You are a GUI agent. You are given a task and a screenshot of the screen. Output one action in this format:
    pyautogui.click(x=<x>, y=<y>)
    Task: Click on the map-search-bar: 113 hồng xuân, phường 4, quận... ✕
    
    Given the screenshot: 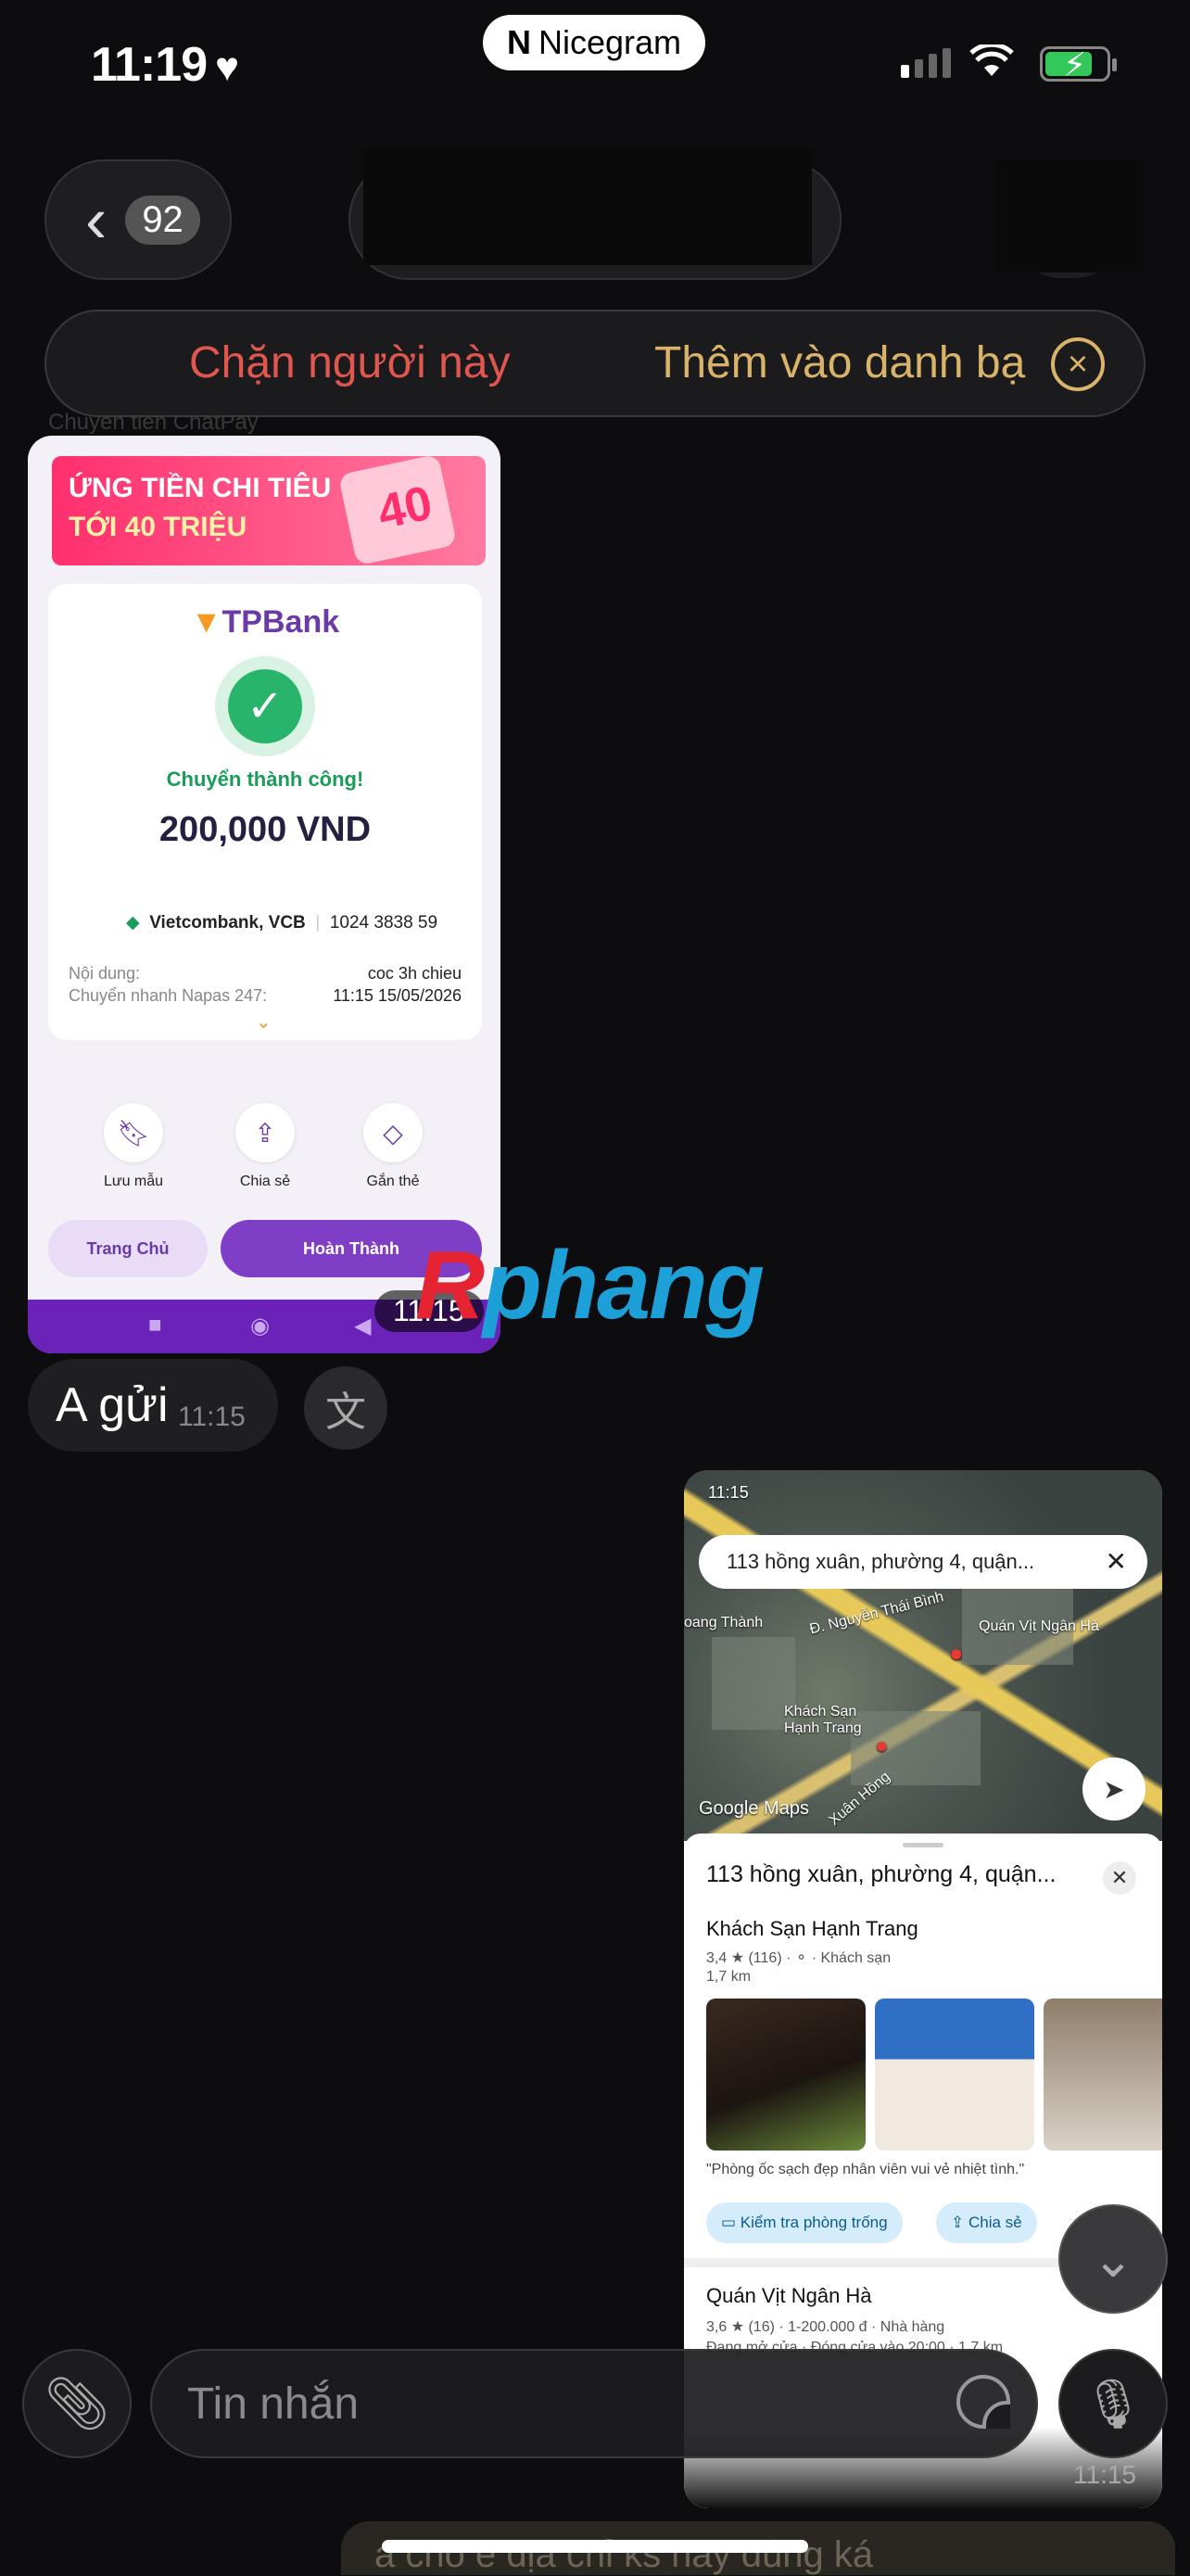 What is the action you would take?
    pyautogui.click(x=923, y=1562)
    